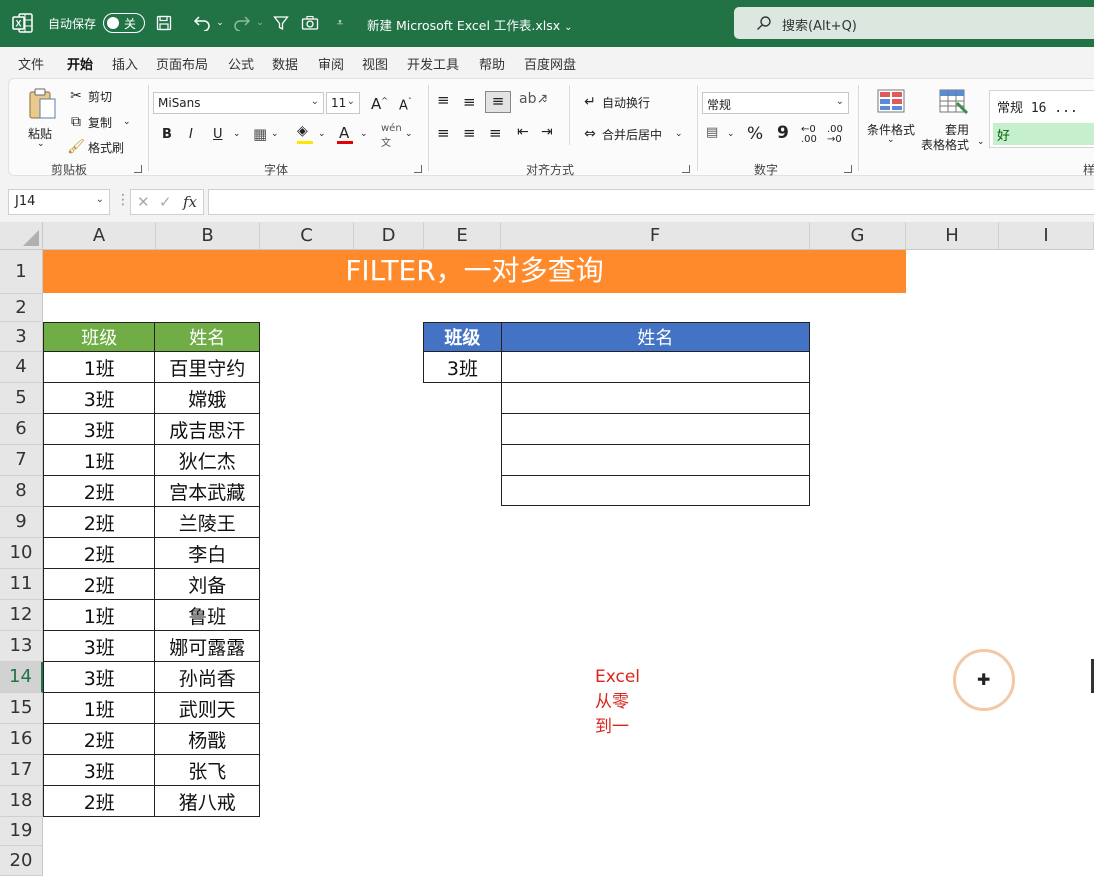  Describe the element at coordinates (498, 102) in the screenshot. I see `align-bottom-icon: ≡` at that location.